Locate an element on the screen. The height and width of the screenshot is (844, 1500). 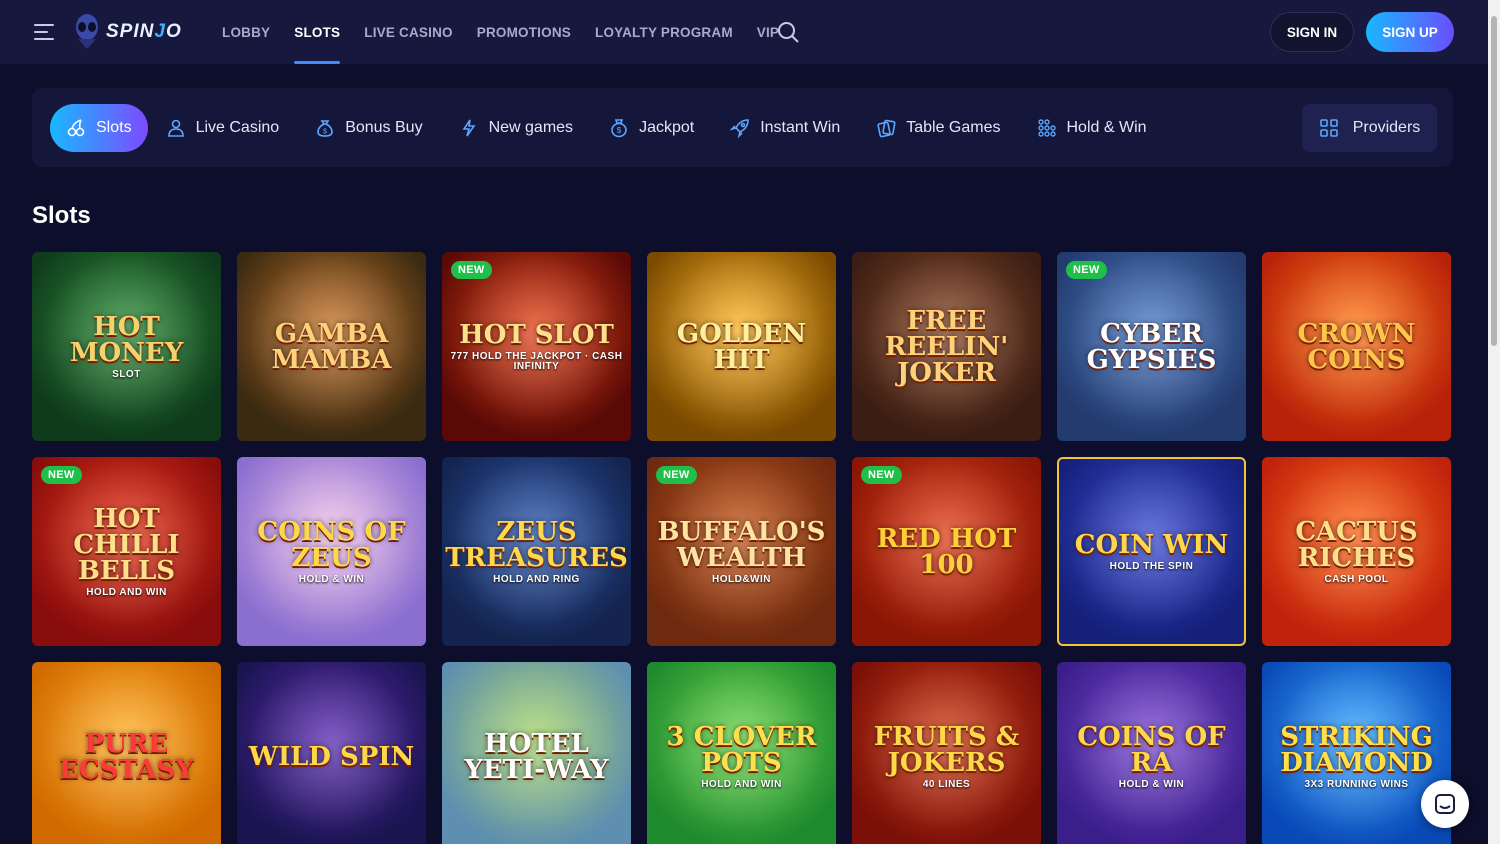
game-tile: Gamba Mamba is located at coordinates (331, 346).